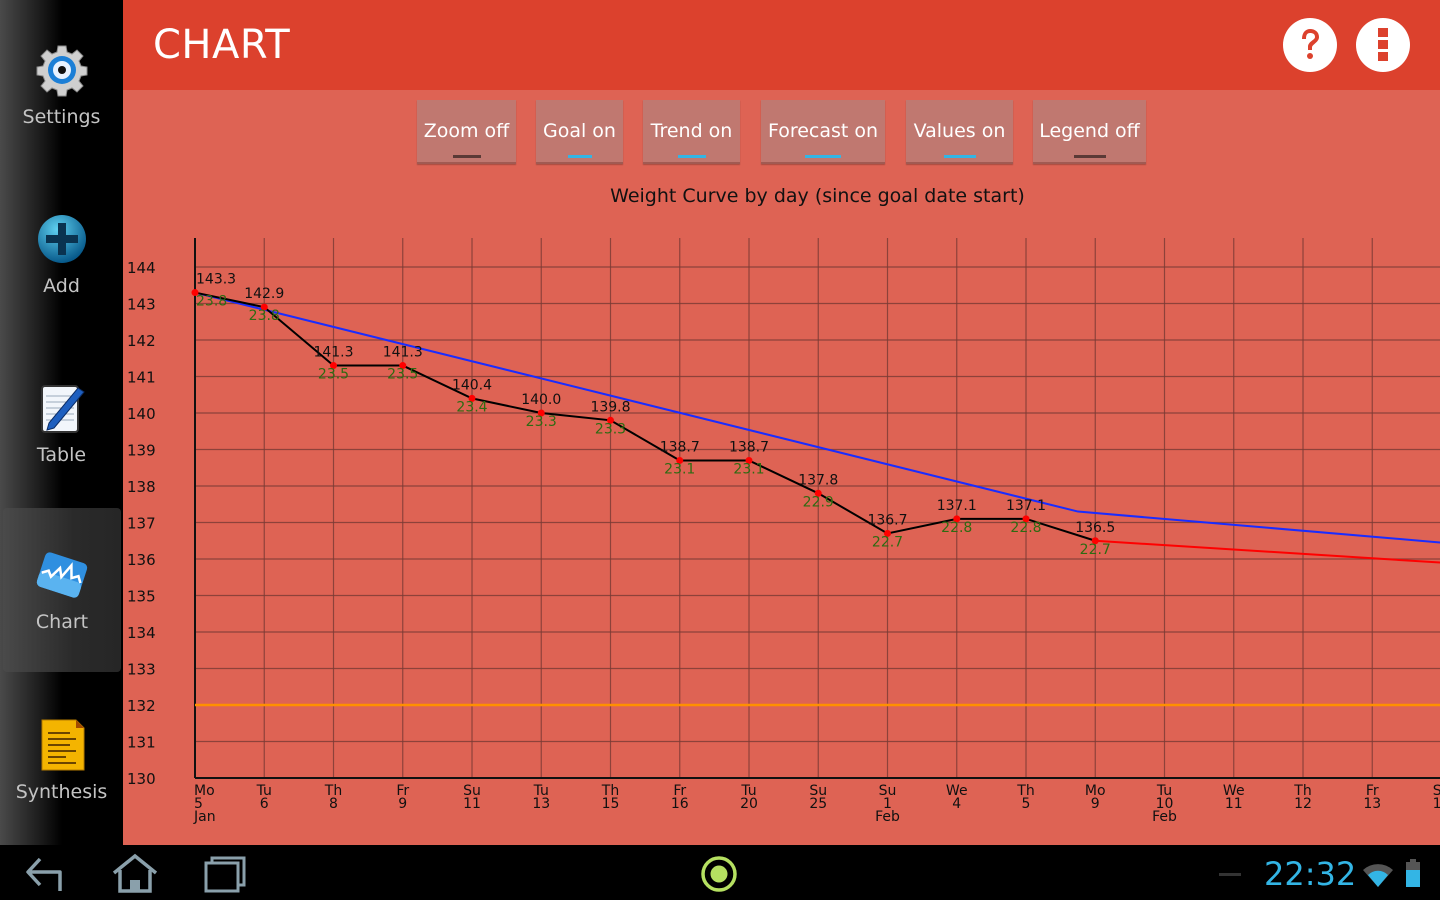 This screenshot has height=900, width=1440. What do you see at coordinates (1230, 874) in the screenshot?
I see `notification-dash` at bounding box center [1230, 874].